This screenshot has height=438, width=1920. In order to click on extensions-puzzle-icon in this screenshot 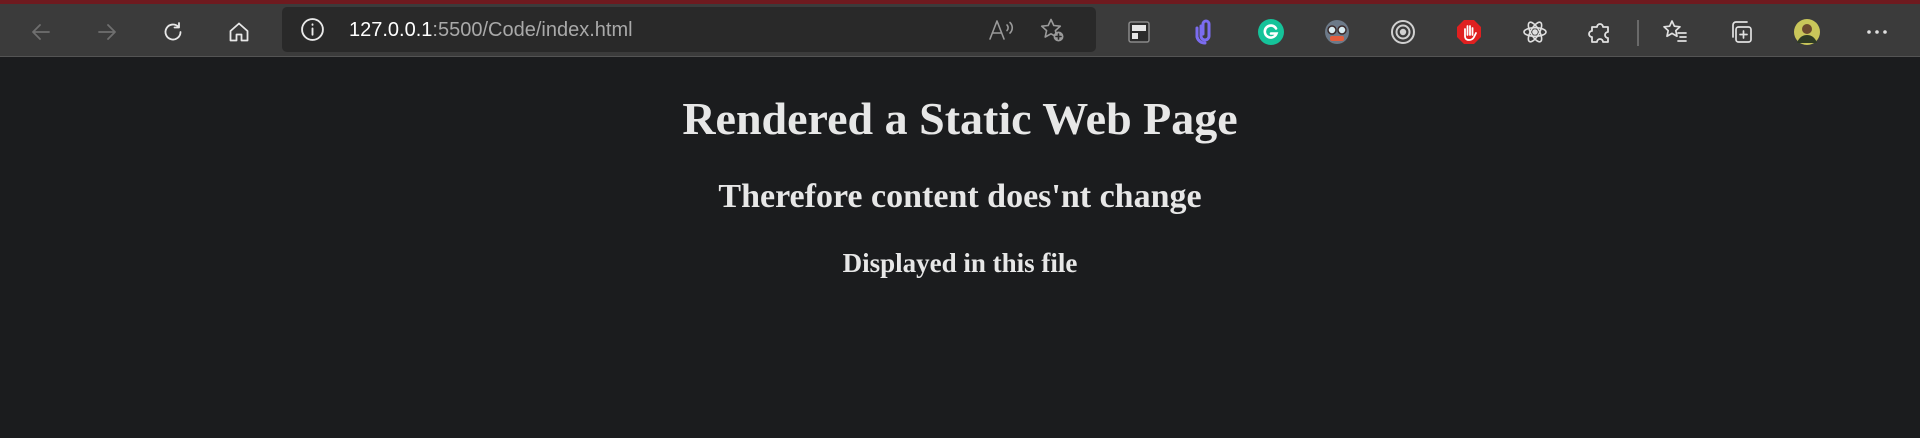, I will do `click(1598, 33)`.